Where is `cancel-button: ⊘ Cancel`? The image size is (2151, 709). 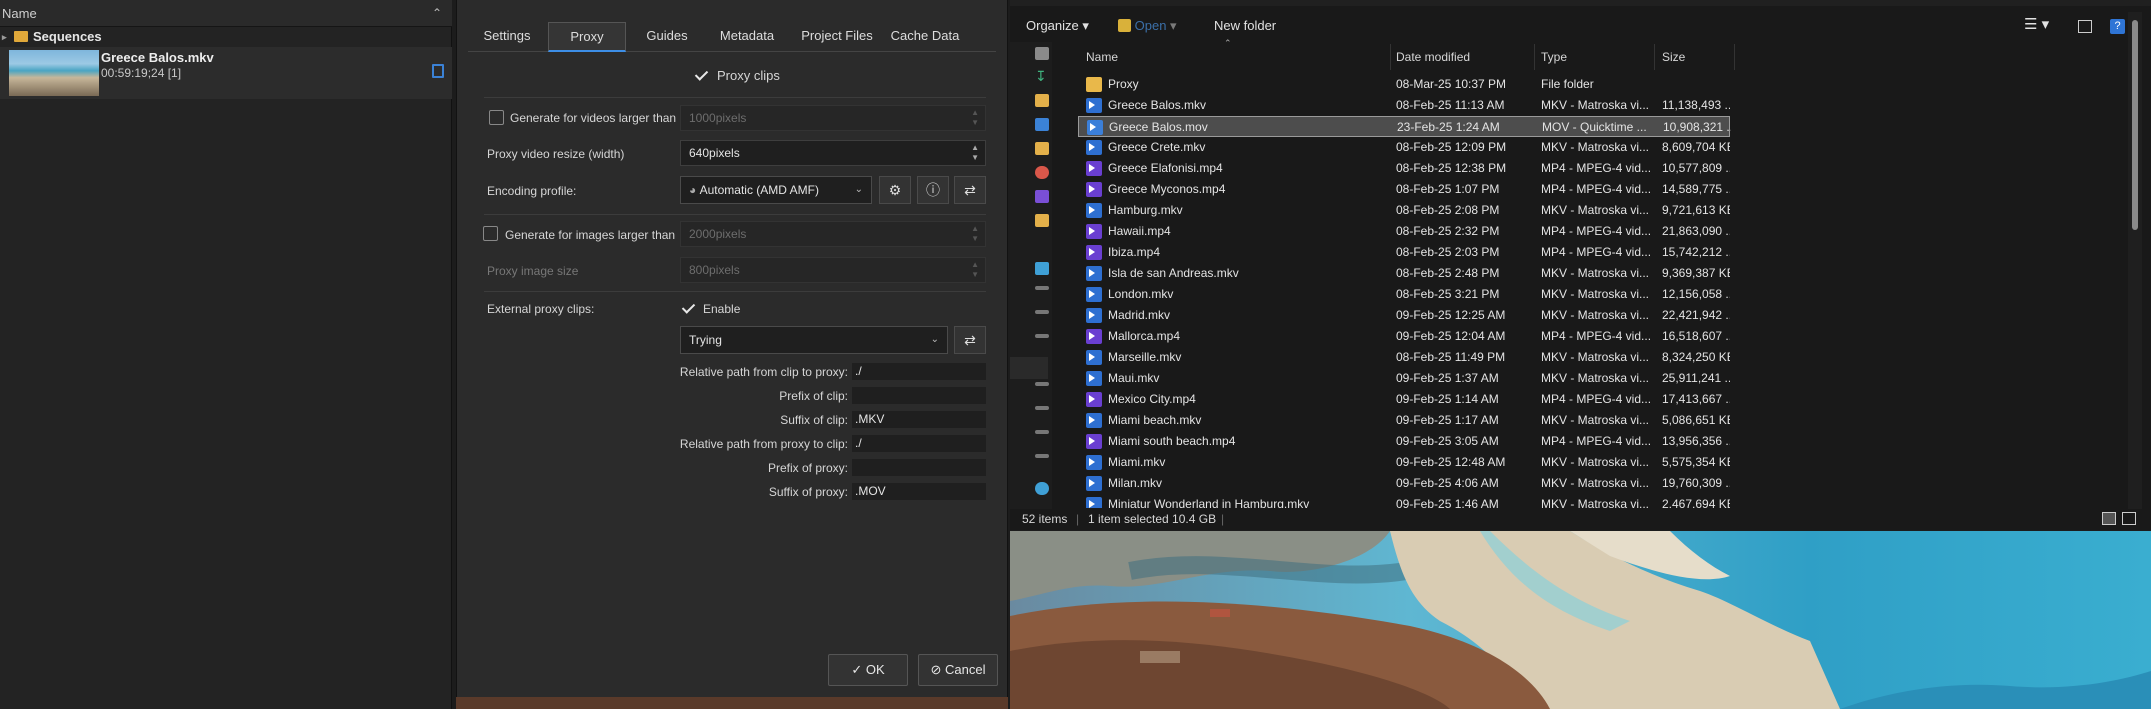
cancel-button: ⊘ Cancel is located at coordinates (958, 670).